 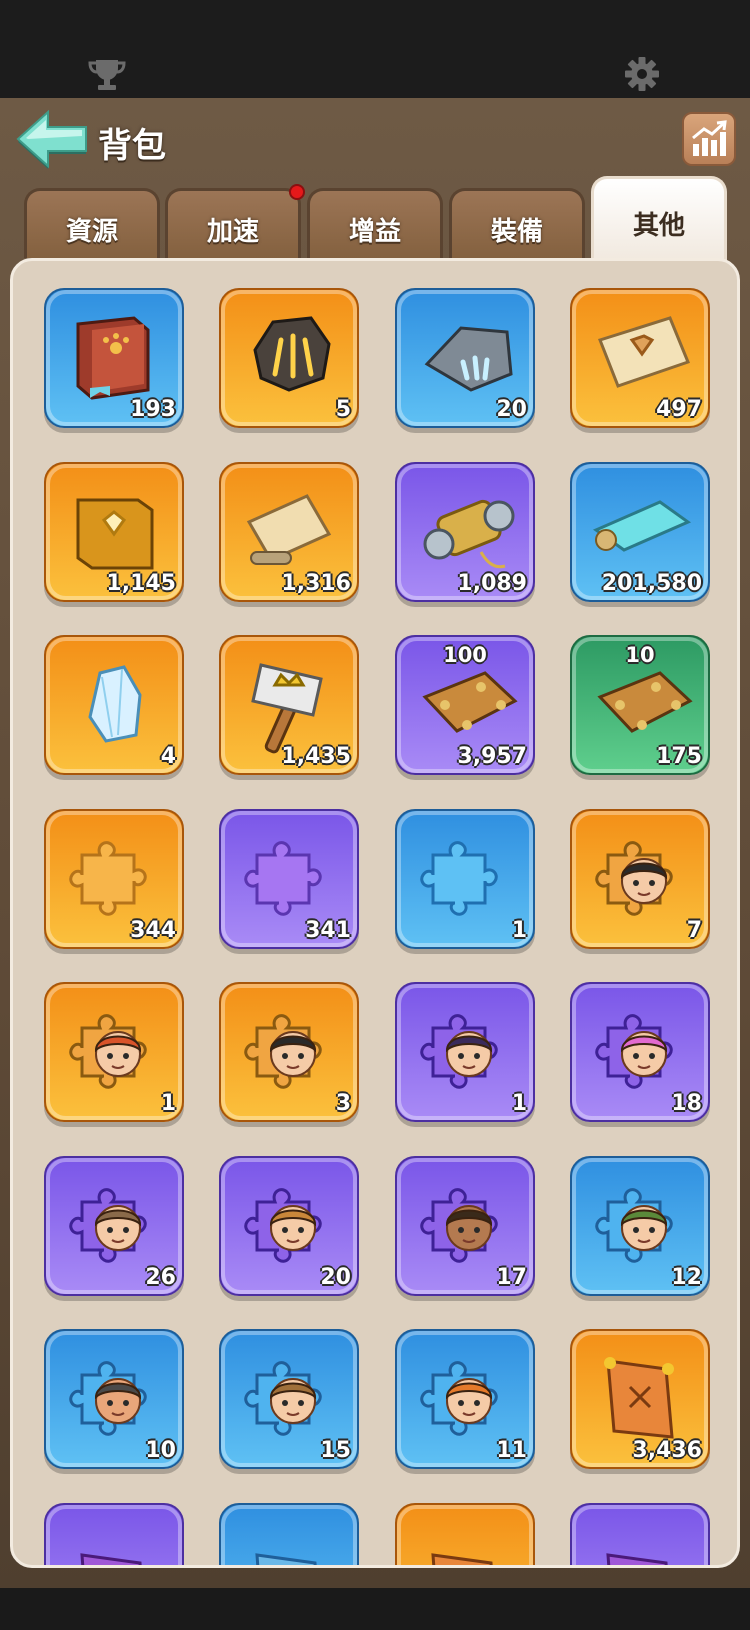 I want to click on paw-book-icon, so click(x=113, y=358).